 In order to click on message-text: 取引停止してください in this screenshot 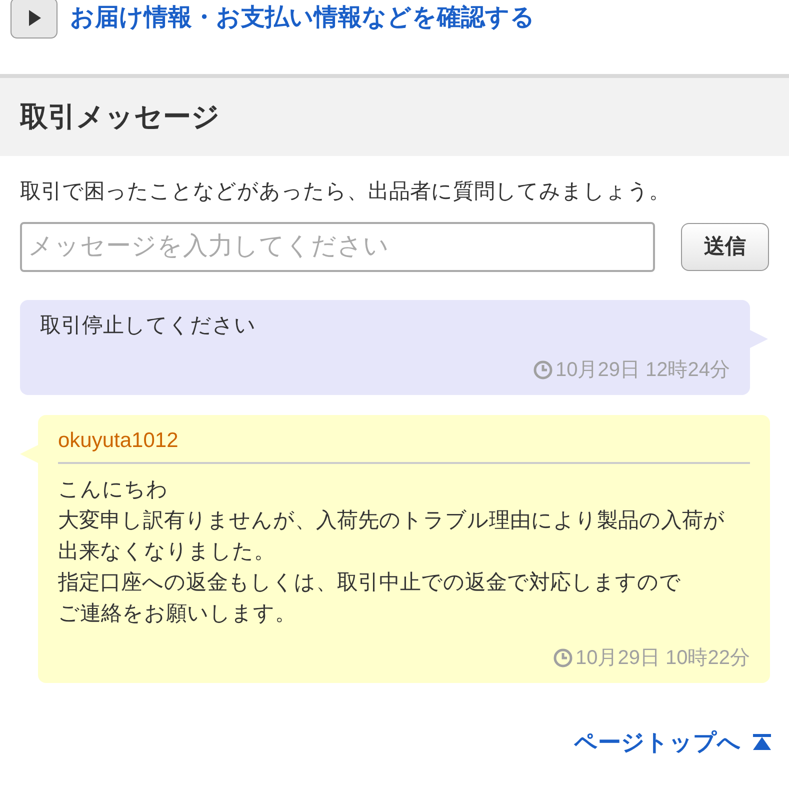, I will do `click(148, 325)`.